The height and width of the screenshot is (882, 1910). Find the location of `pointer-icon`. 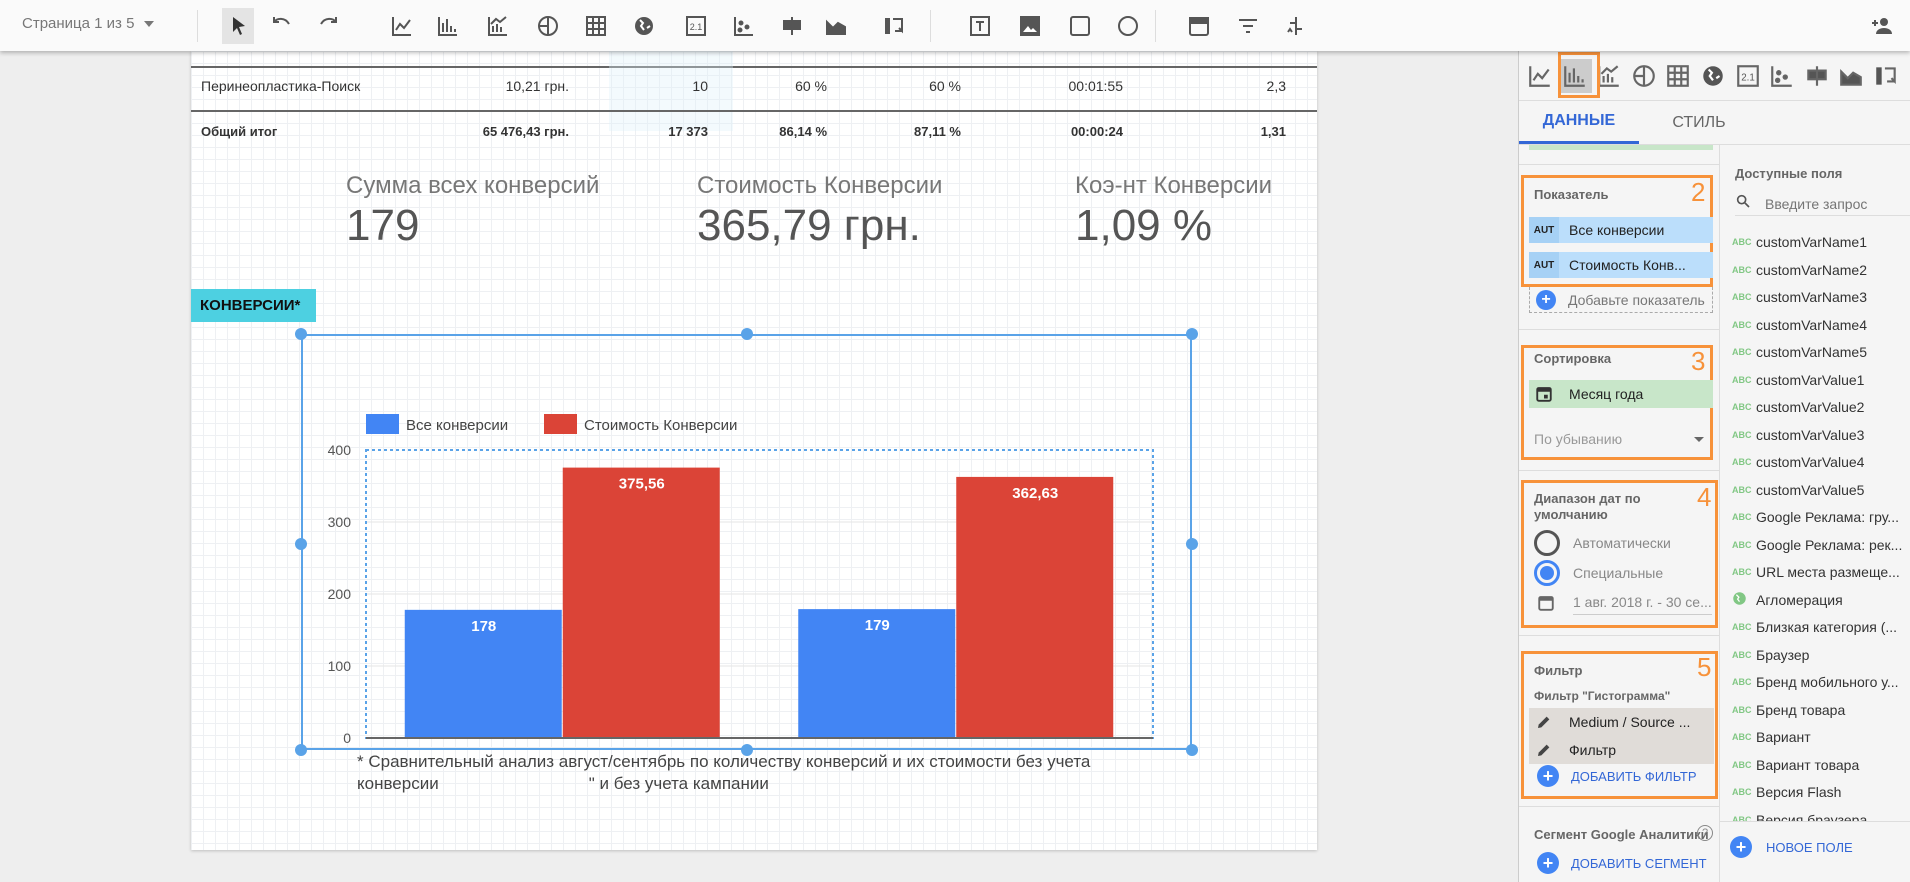

pointer-icon is located at coordinates (238, 26).